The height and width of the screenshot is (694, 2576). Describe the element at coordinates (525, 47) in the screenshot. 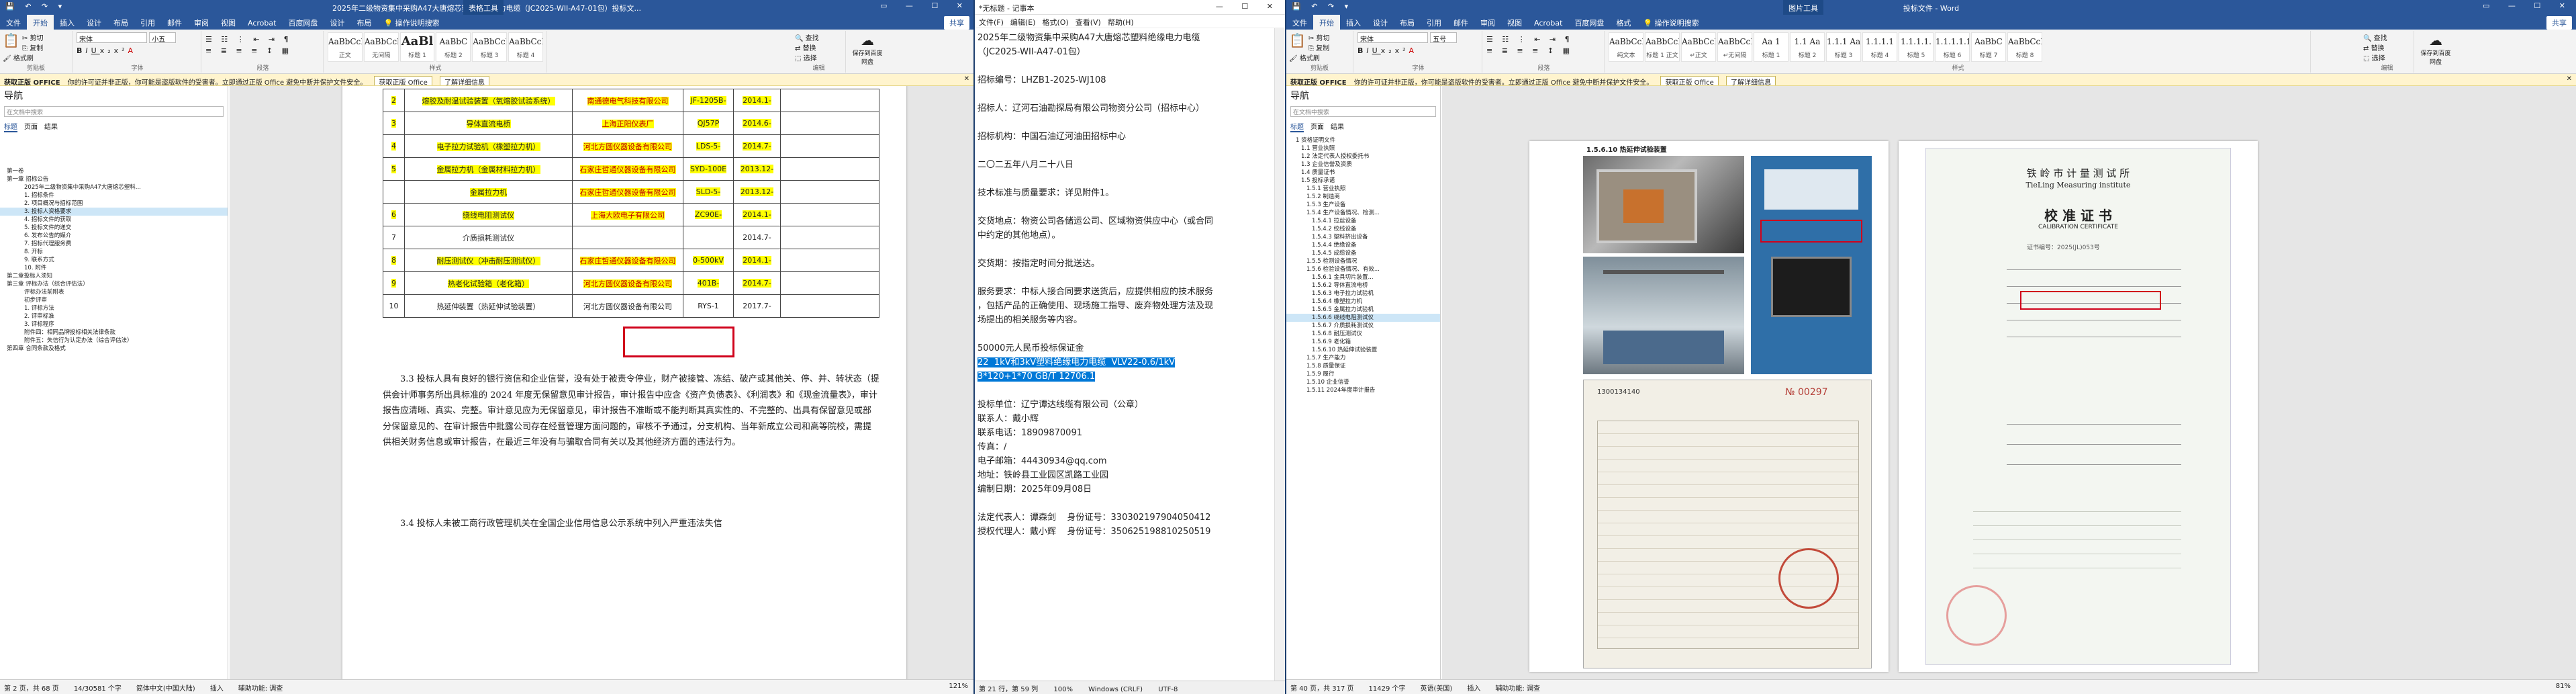

I see `style-gallery-item: AaBbCcI 标题 4` at that location.